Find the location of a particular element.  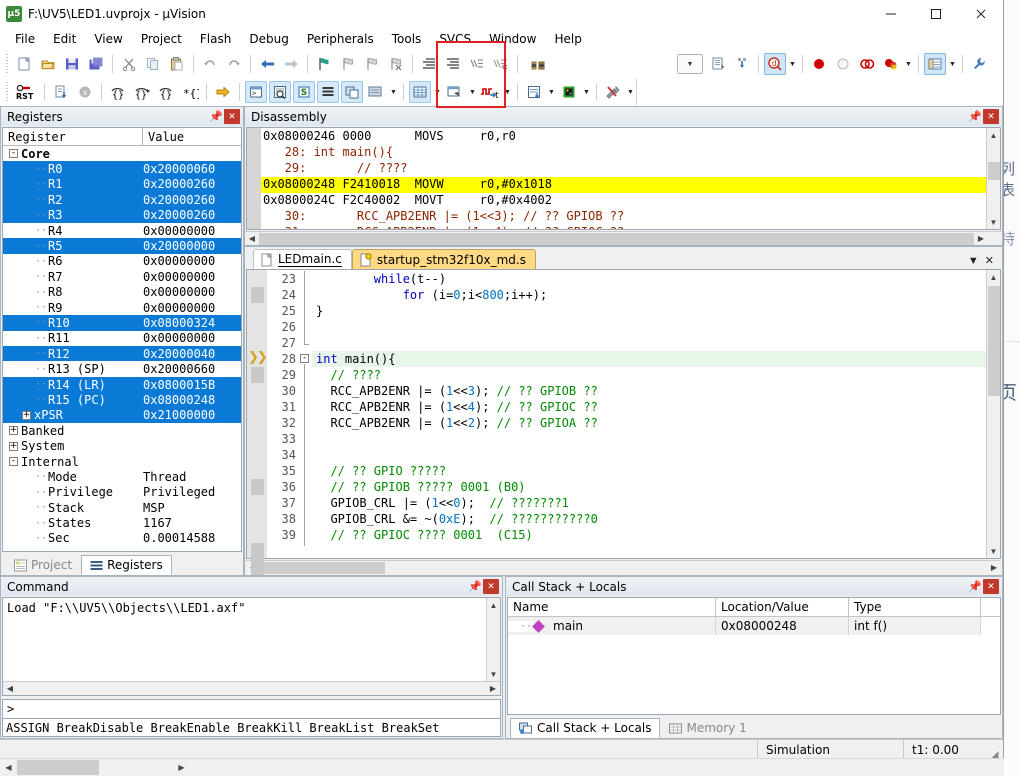

register-row: ··· R6 0x00000000 is located at coordinates (122, 261).